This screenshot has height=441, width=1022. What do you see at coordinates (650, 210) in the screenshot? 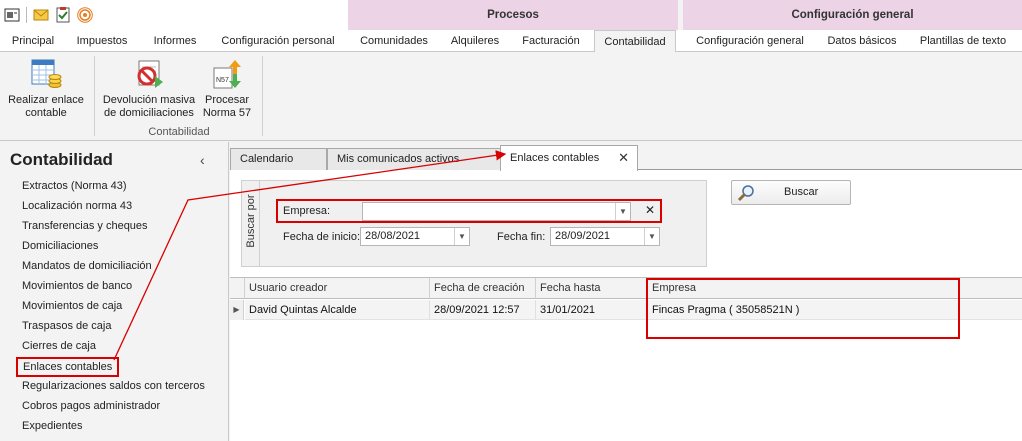
I see `clear-empresa-icon: ✕` at bounding box center [650, 210].